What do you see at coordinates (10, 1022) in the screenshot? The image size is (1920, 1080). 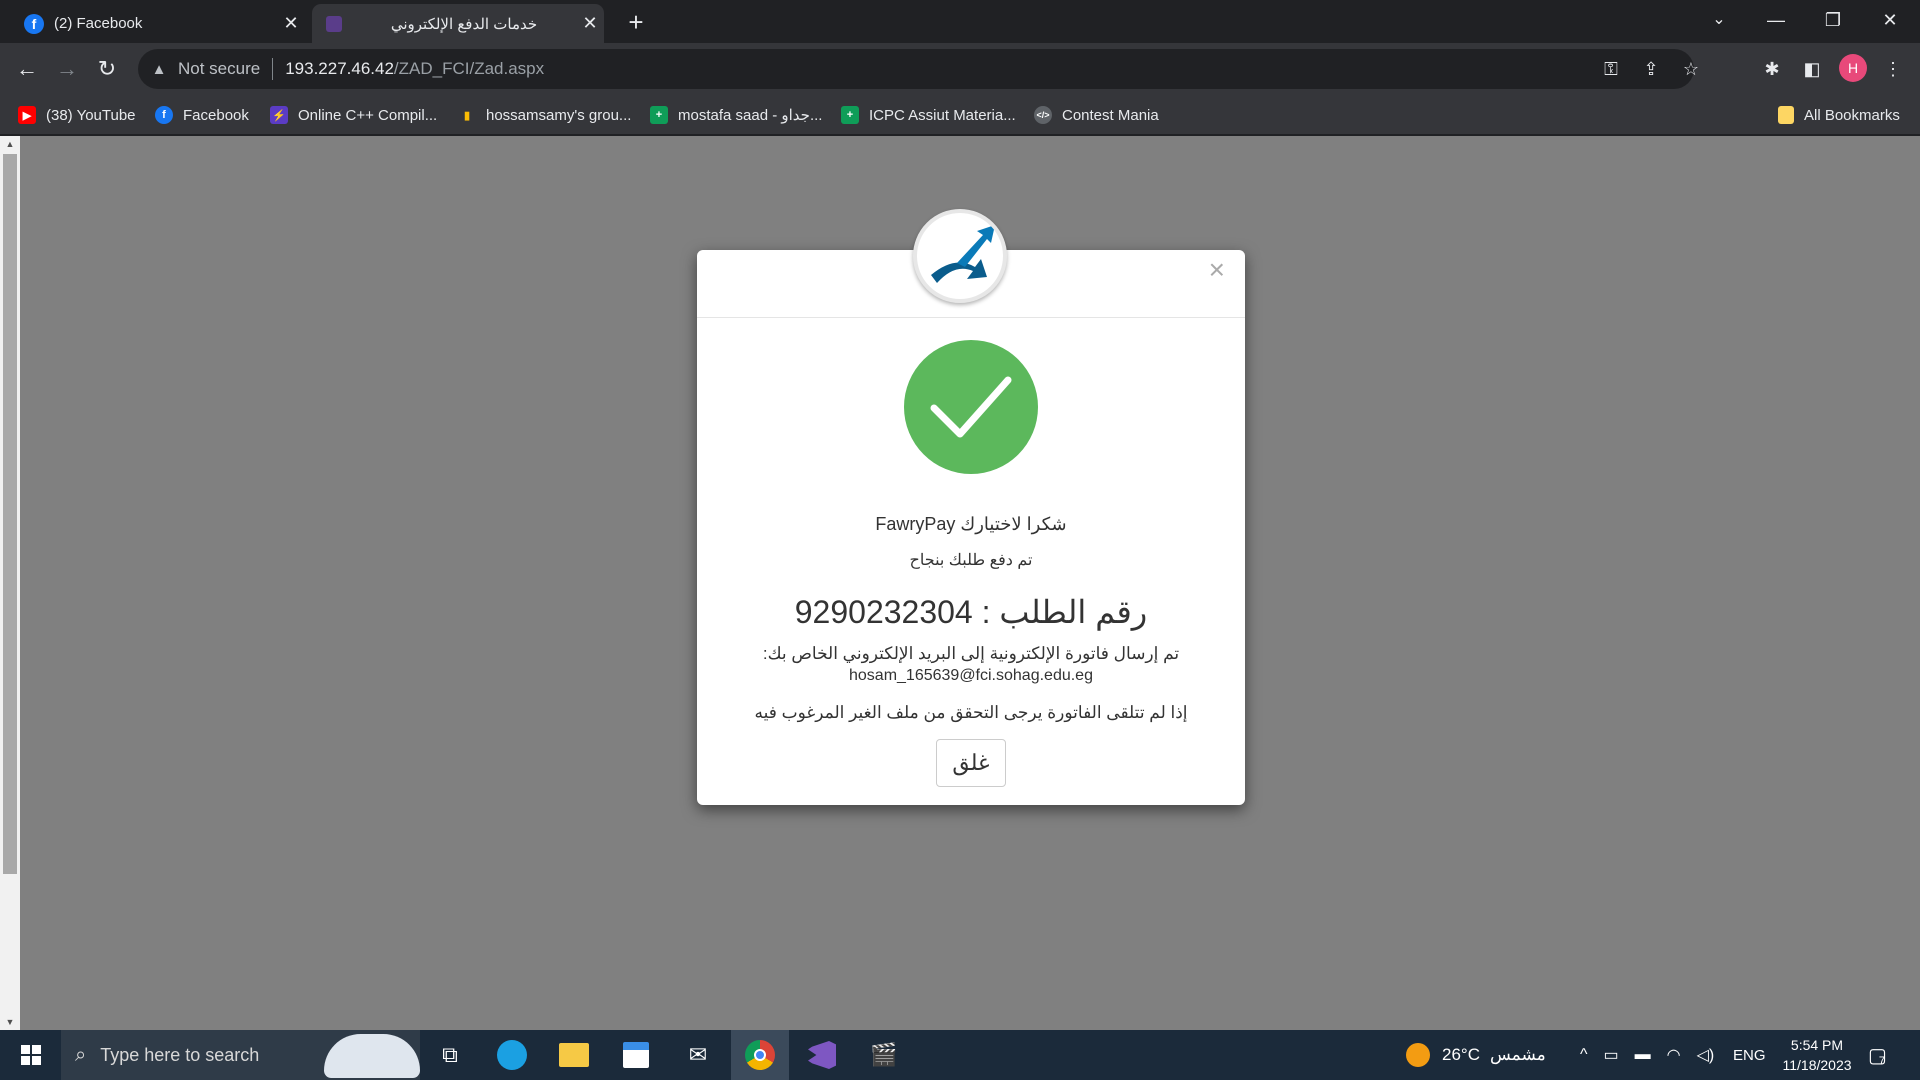 I see `scroll-down-icon: ▼` at bounding box center [10, 1022].